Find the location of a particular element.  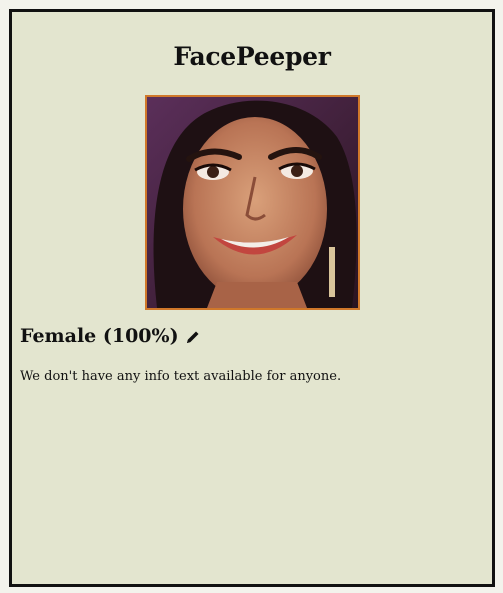

pencil-icon is located at coordinates (193, 336).